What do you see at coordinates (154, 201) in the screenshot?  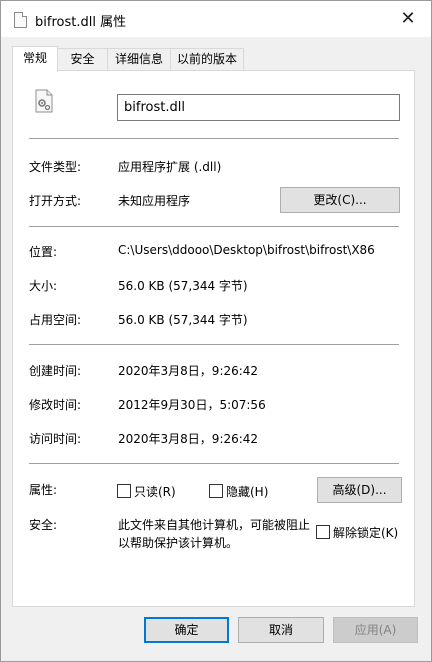 I see `opens-with-value: 未知应用程序` at bounding box center [154, 201].